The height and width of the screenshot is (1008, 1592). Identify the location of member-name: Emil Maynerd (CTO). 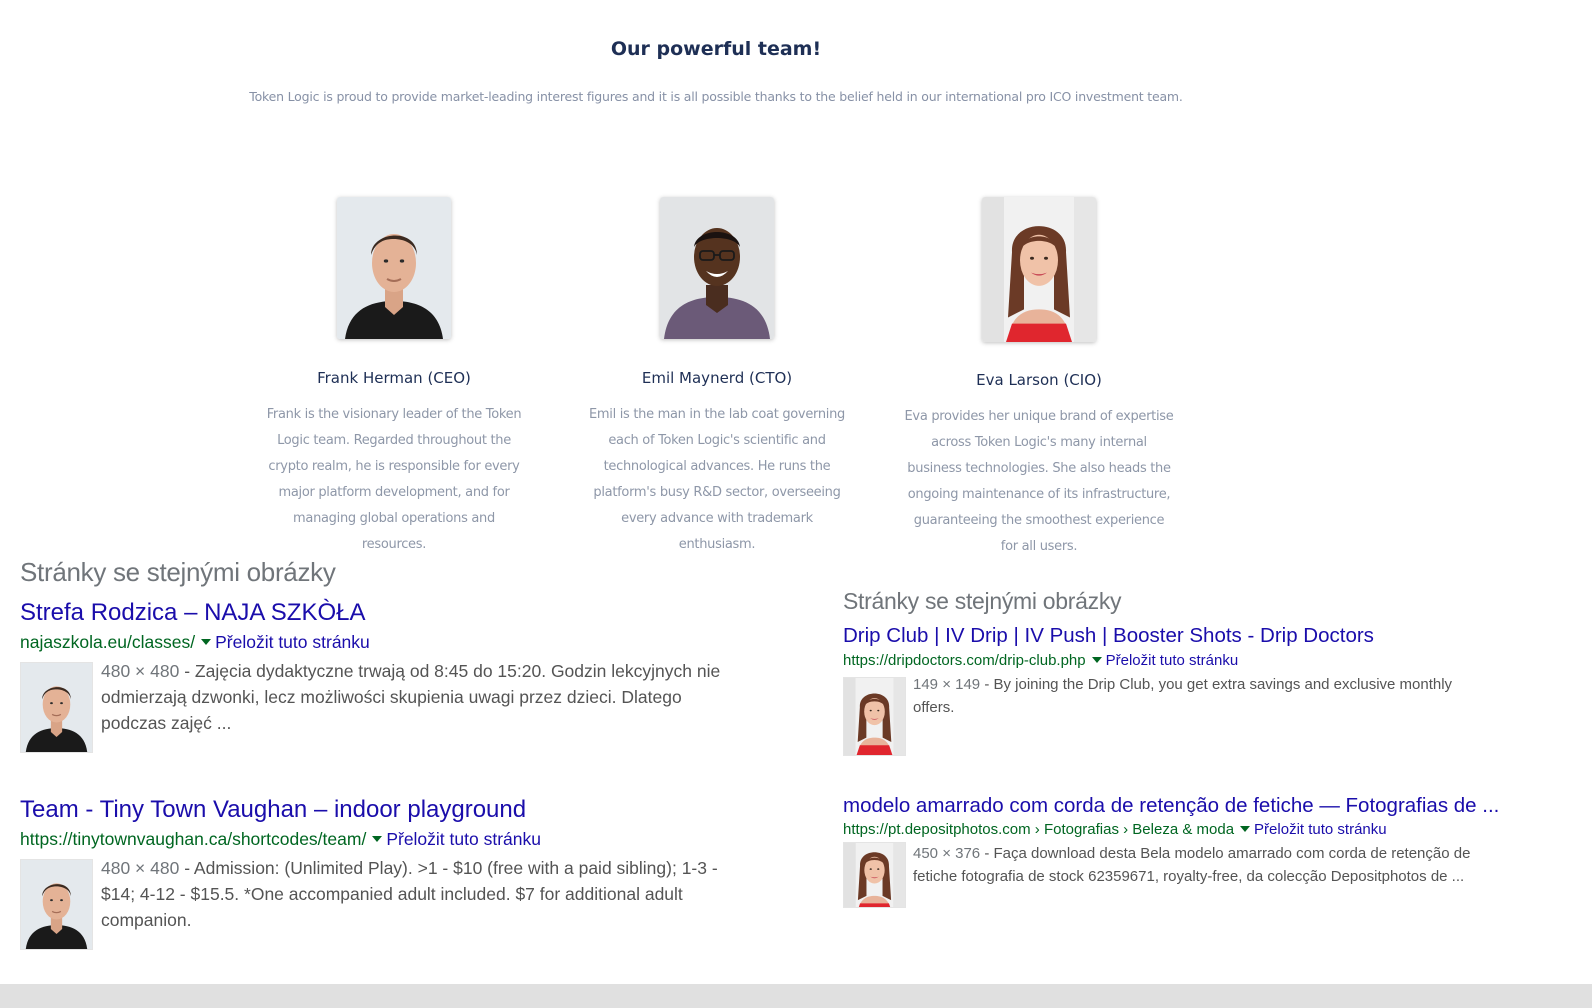
(717, 378).